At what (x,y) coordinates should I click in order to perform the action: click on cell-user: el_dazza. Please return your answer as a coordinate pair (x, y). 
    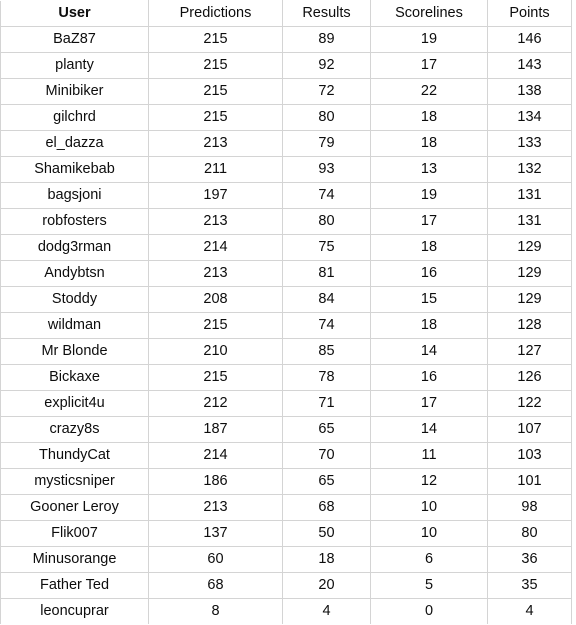
    Looking at the image, I should click on (74, 143).